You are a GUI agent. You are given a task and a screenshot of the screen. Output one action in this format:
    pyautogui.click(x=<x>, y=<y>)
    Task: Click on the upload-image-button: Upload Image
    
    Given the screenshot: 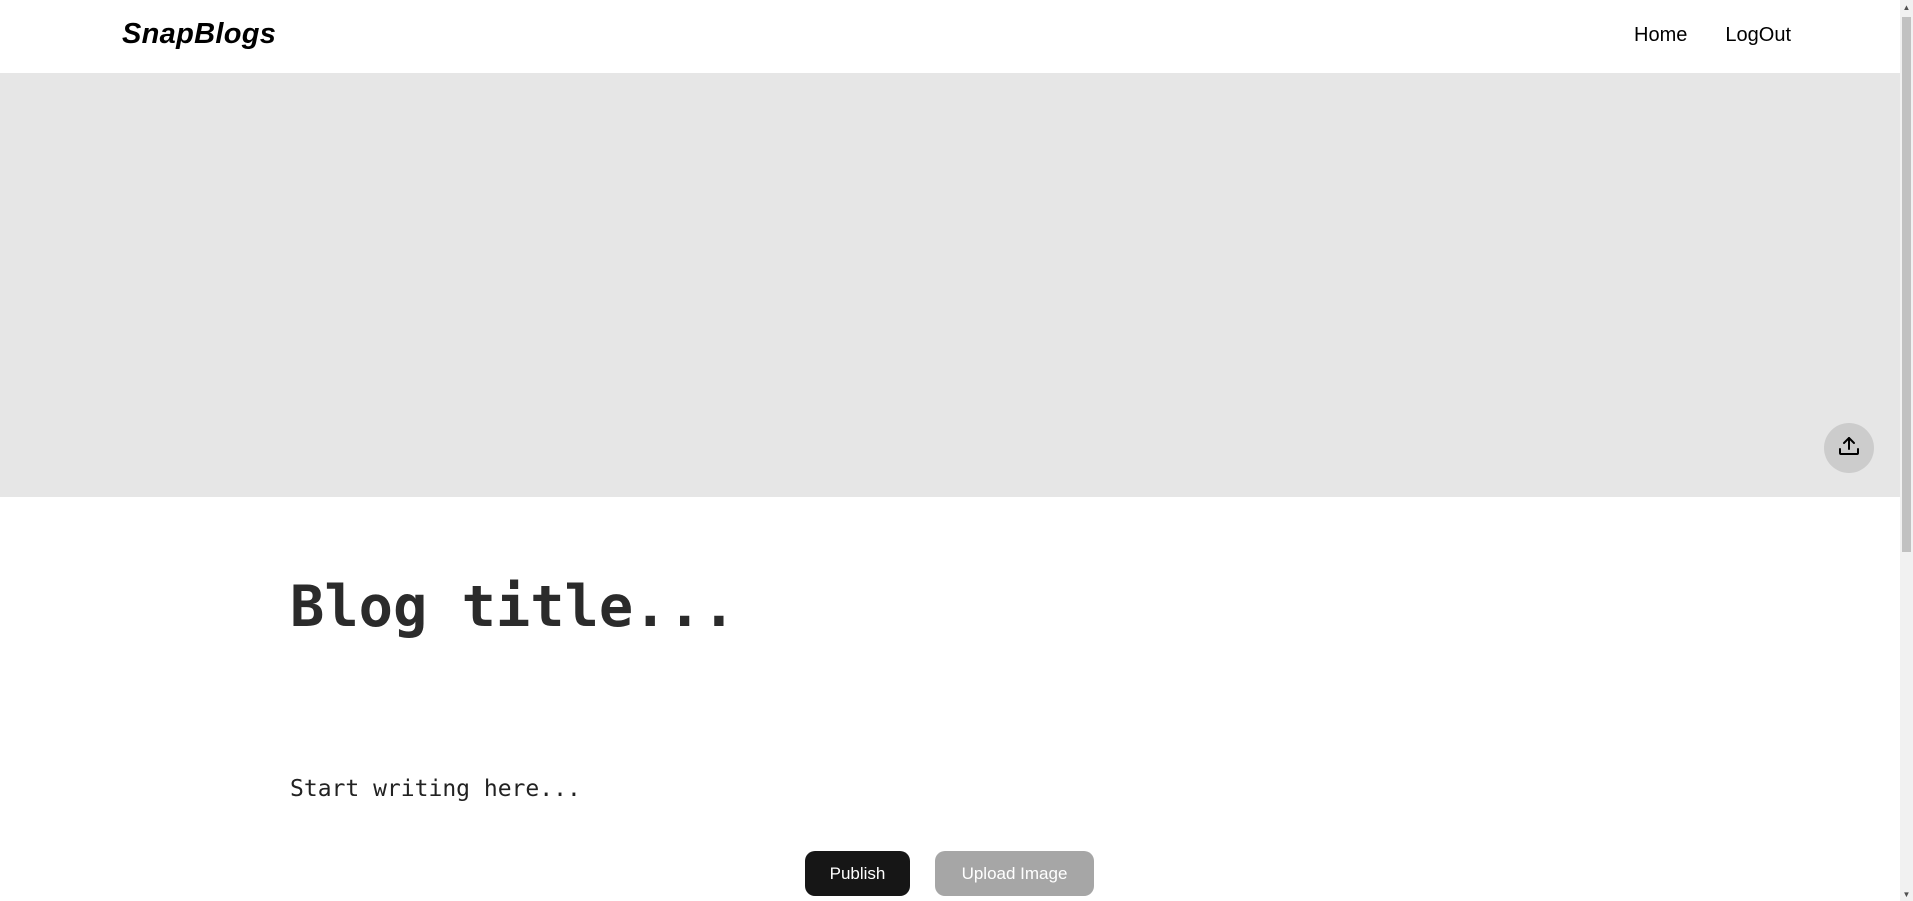 What is the action you would take?
    pyautogui.click(x=1014, y=873)
    